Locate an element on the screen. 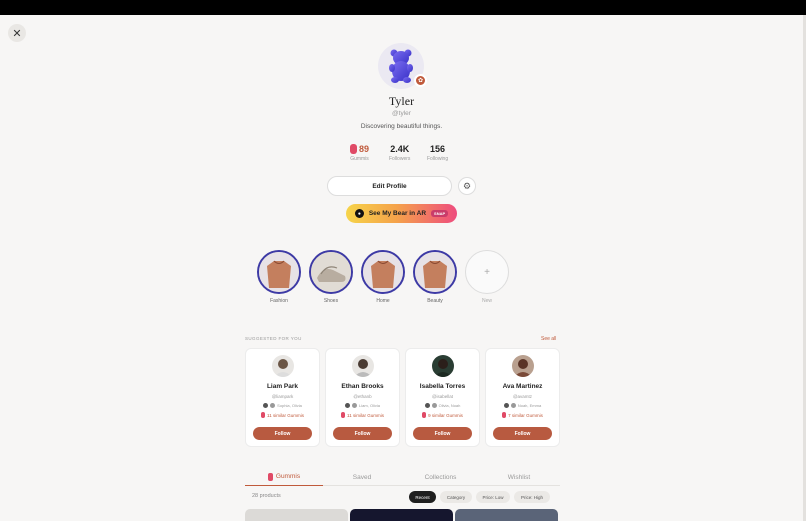 This screenshot has width=806, height=521. tab-gummis: Gummis is located at coordinates (284, 477).